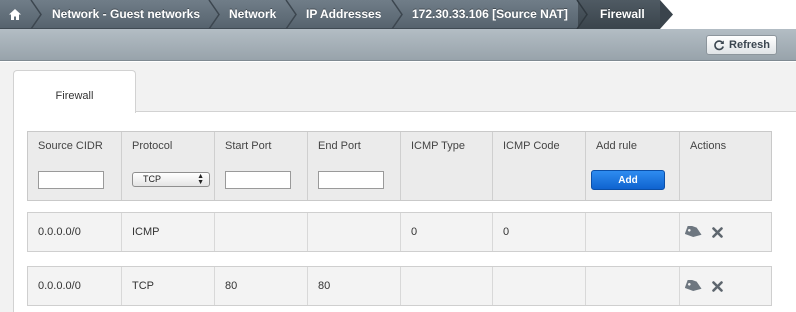 The image size is (796, 312). I want to click on col-icmp-code: ICMP Code, so click(539, 166).